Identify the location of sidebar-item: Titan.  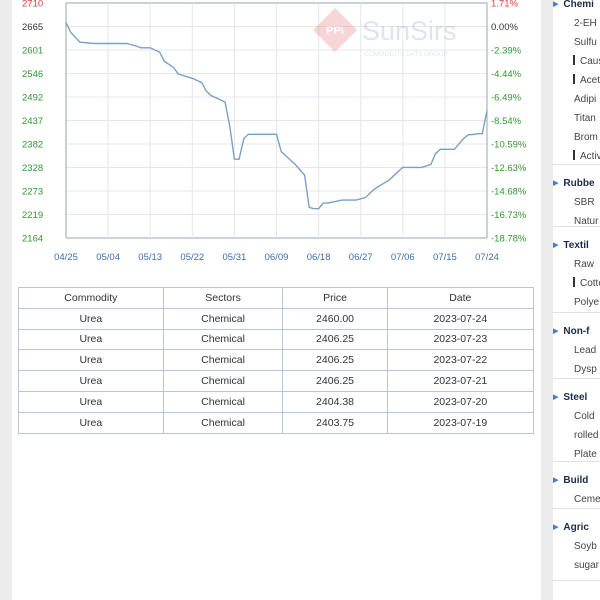
(576, 118).